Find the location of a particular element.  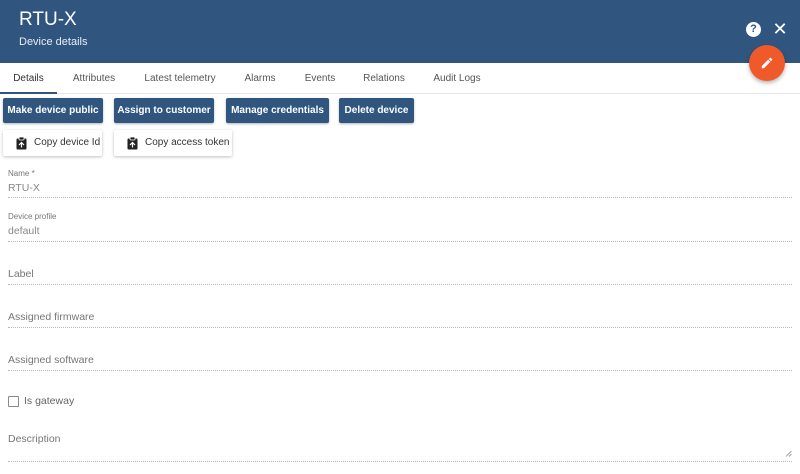

device-title: RTU-X is located at coordinates (48, 19).